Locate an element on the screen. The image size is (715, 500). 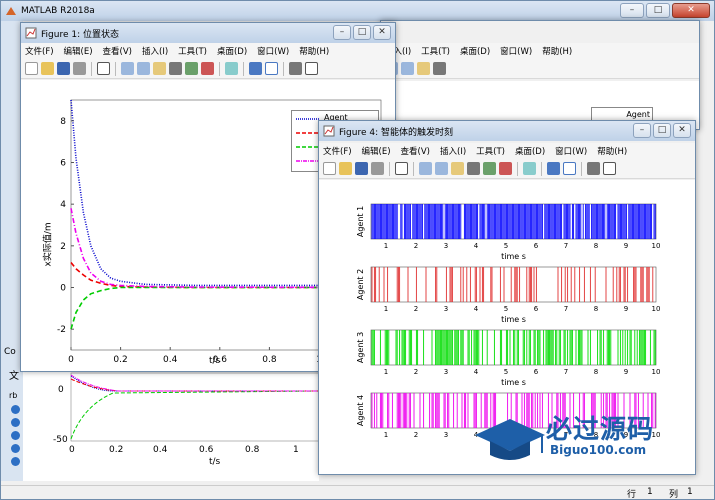
fig2-menu-window: 窗口(W) is located at coordinates (516, 51).